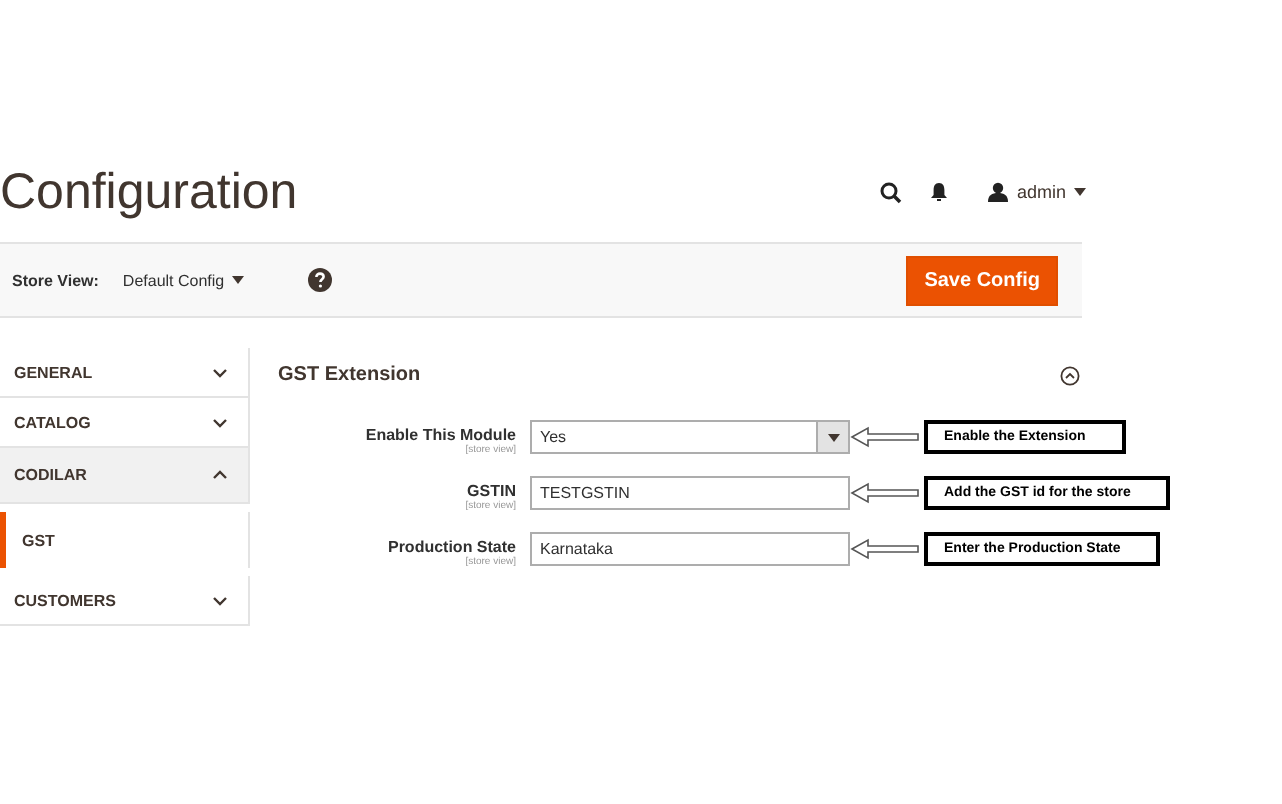  Describe the element at coordinates (440, 435) in the screenshot. I see `field-label: Enable This Module` at that location.